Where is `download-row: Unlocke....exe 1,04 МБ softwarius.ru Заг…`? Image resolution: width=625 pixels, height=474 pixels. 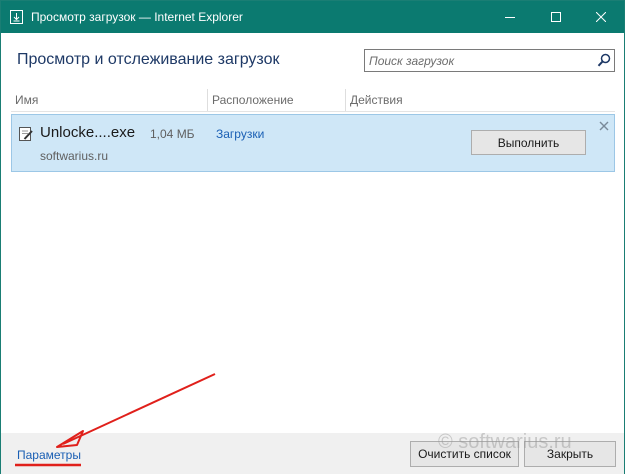 download-row: Unlocke....exe 1,04 МБ softwarius.ru Заг… is located at coordinates (313, 143).